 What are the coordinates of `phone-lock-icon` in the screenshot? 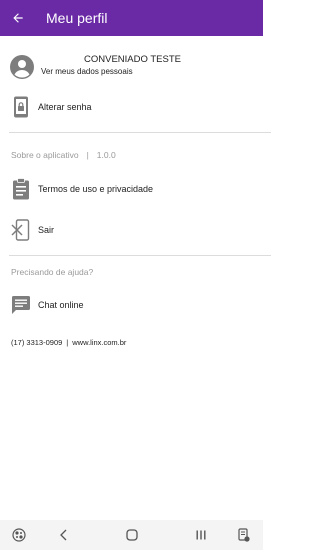 It's located at (21, 107).